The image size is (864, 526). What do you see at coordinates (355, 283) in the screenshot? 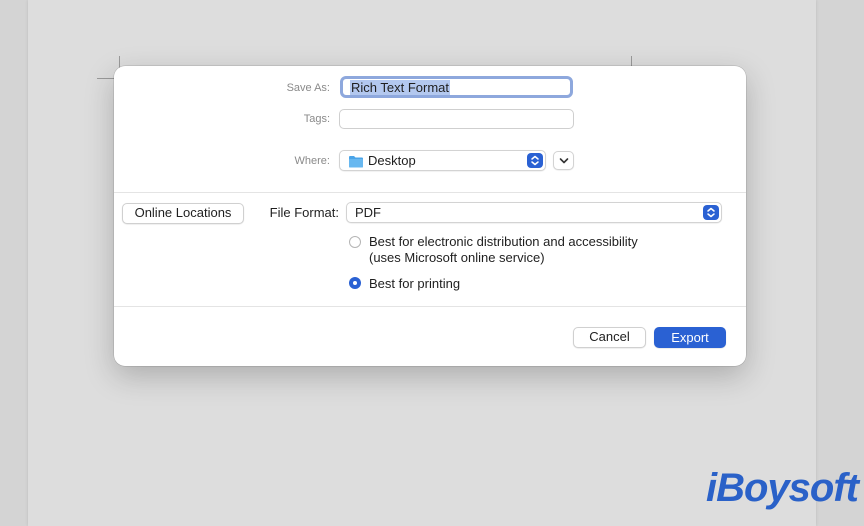
I see `radio-best-for-printing` at bounding box center [355, 283].